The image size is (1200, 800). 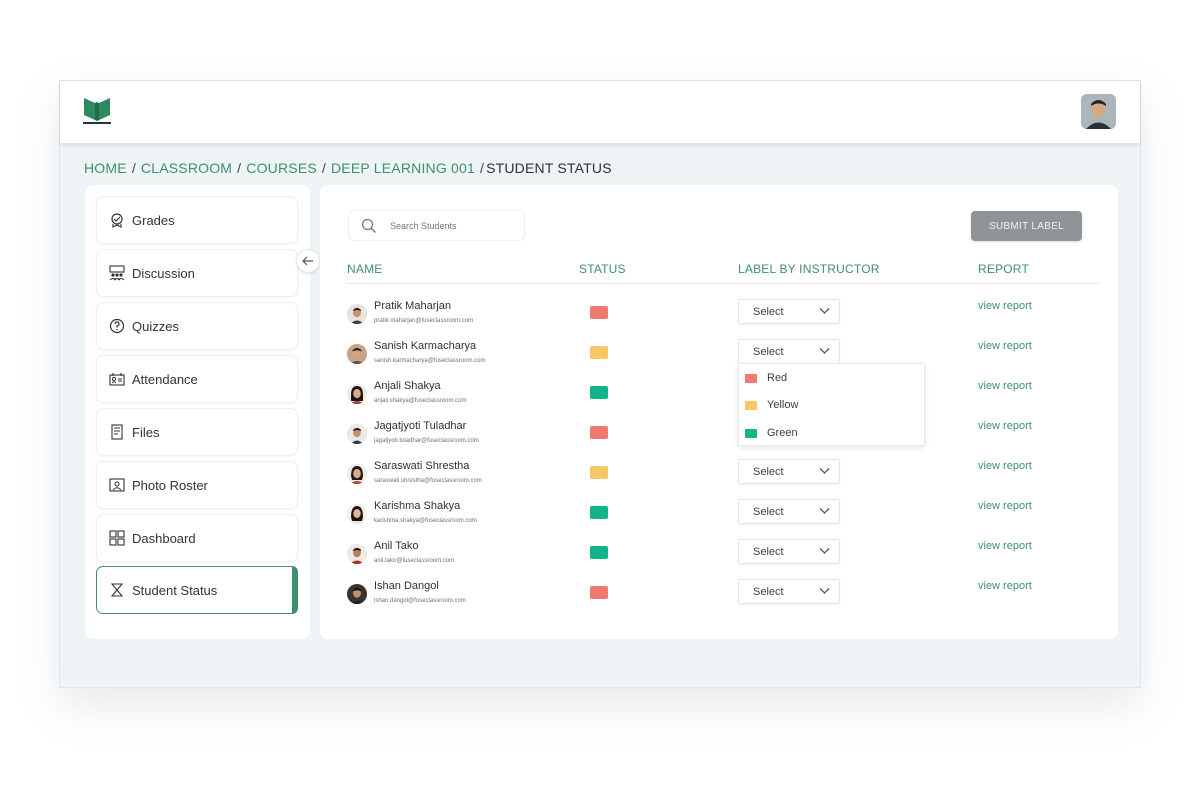 What do you see at coordinates (1003, 269) in the screenshot?
I see `column-header-report: REPORT` at bounding box center [1003, 269].